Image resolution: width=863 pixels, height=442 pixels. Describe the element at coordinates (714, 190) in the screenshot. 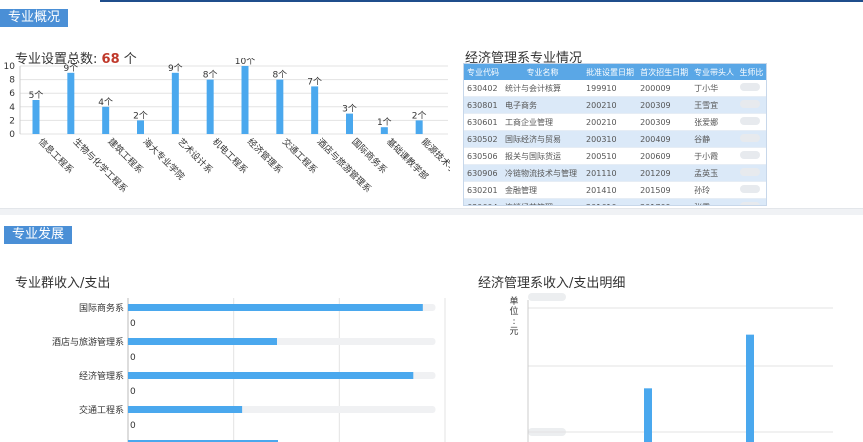

I see `table-cell: 孙玲` at that location.